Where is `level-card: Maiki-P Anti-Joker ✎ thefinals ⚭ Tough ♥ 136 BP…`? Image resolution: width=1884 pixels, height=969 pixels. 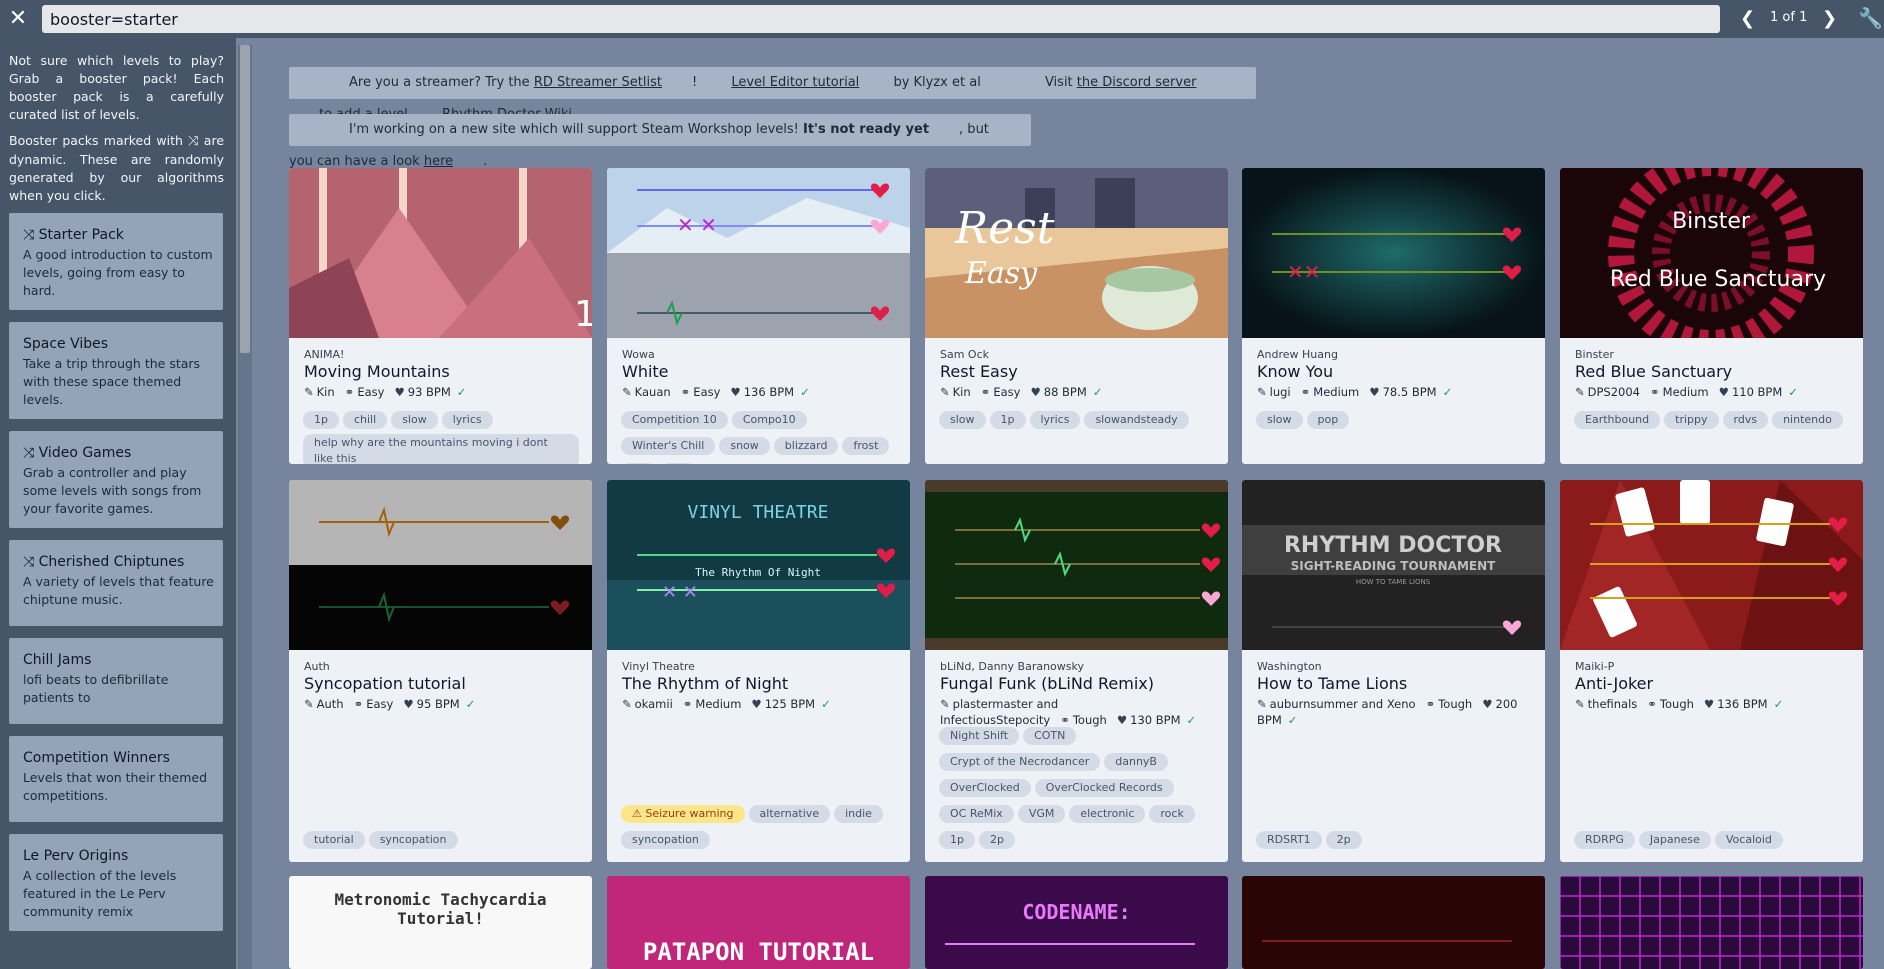
level-card: Maiki-P Anti-Joker ✎ thefinals ⚭ Tough ♥ 136 BP… is located at coordinates (1711, 671).